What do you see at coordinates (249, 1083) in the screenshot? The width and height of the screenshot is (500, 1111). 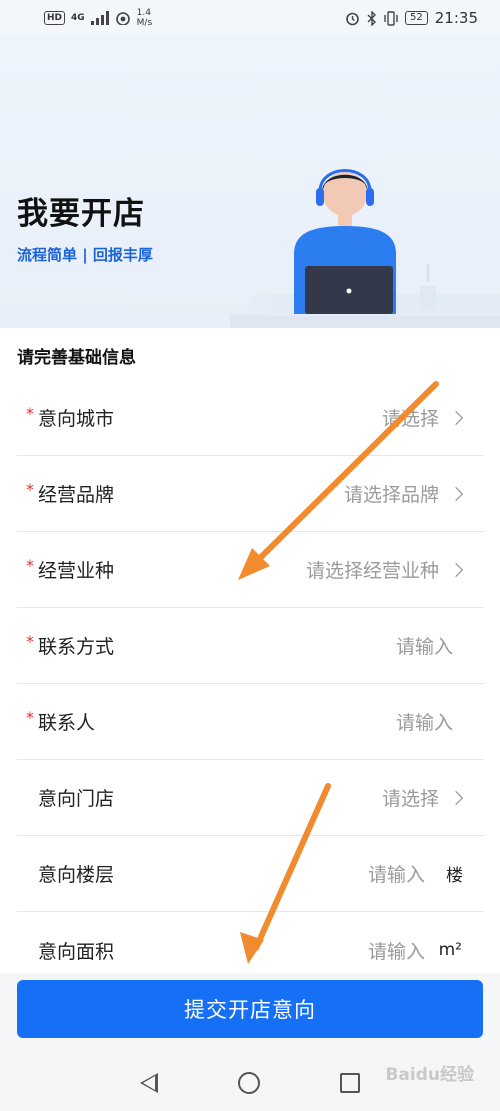 I see `home-icon` at bounding box center [249, 1083].